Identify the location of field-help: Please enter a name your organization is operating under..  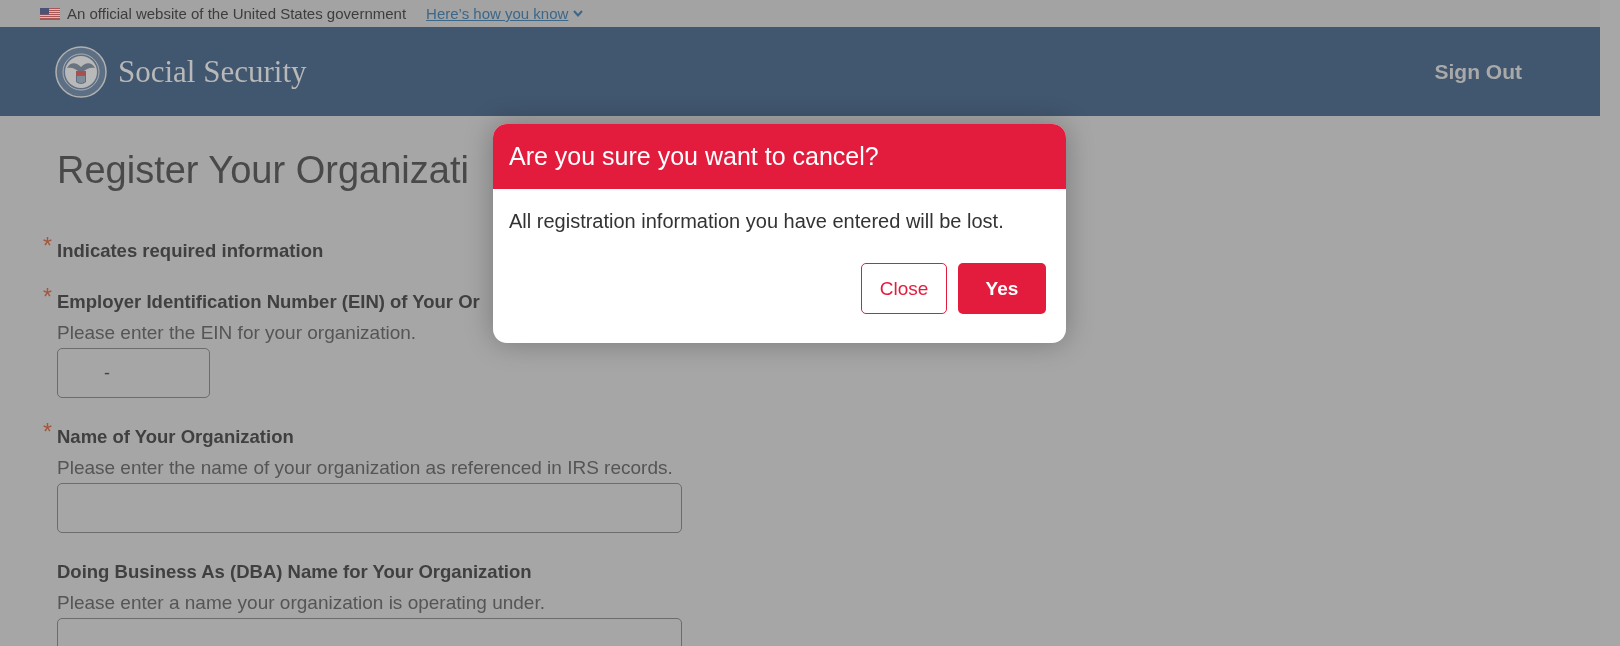
(301, 603).